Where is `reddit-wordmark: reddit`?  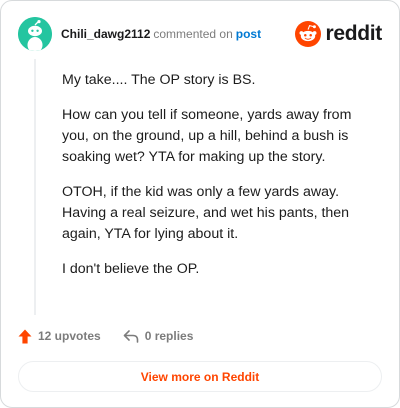 reddit-wordmark: reddit is located at coordinates (353, 33).